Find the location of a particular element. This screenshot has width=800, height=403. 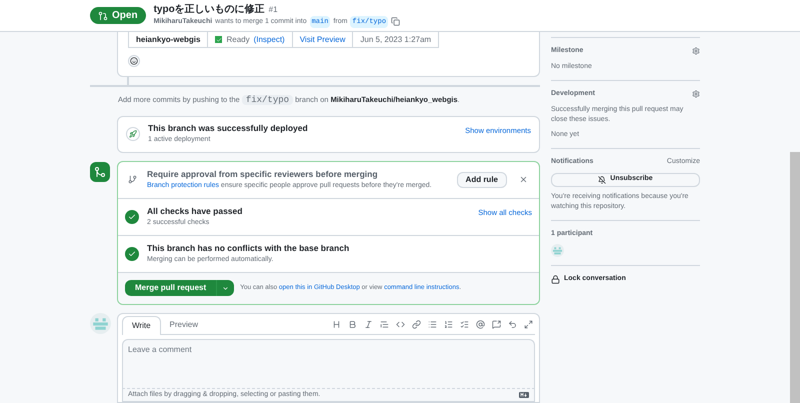

inspect-link: (Inspect) is located at coordinates (269, 40).